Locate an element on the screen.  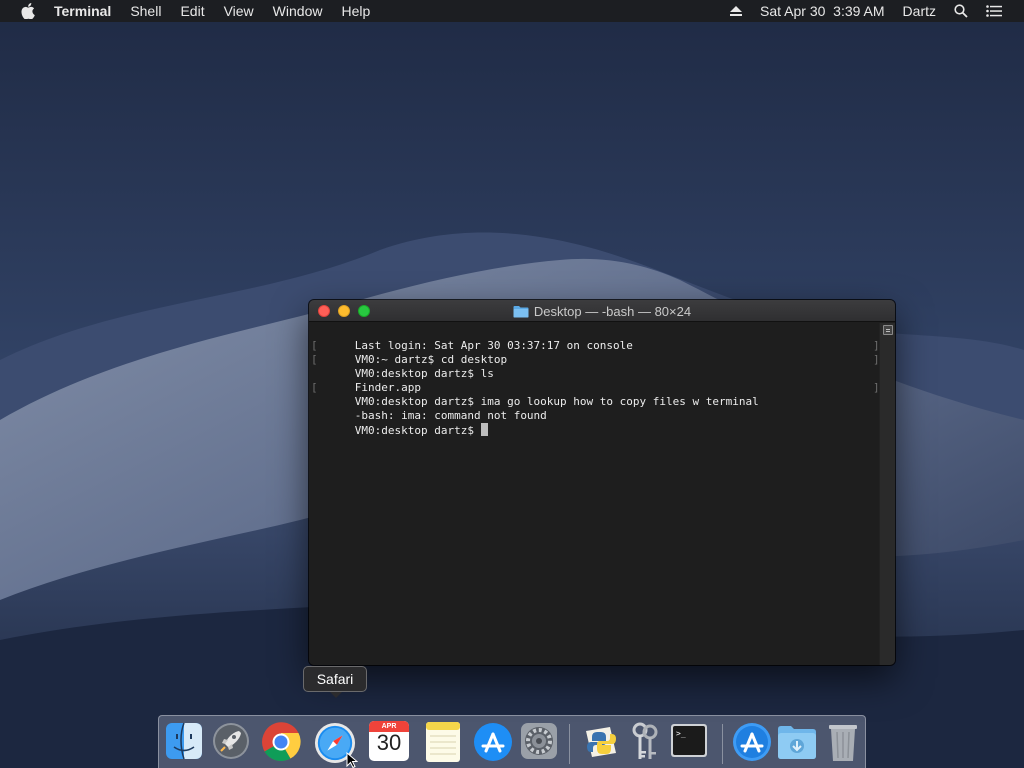
applications-folder-icon is located at coordinates (752, 742).